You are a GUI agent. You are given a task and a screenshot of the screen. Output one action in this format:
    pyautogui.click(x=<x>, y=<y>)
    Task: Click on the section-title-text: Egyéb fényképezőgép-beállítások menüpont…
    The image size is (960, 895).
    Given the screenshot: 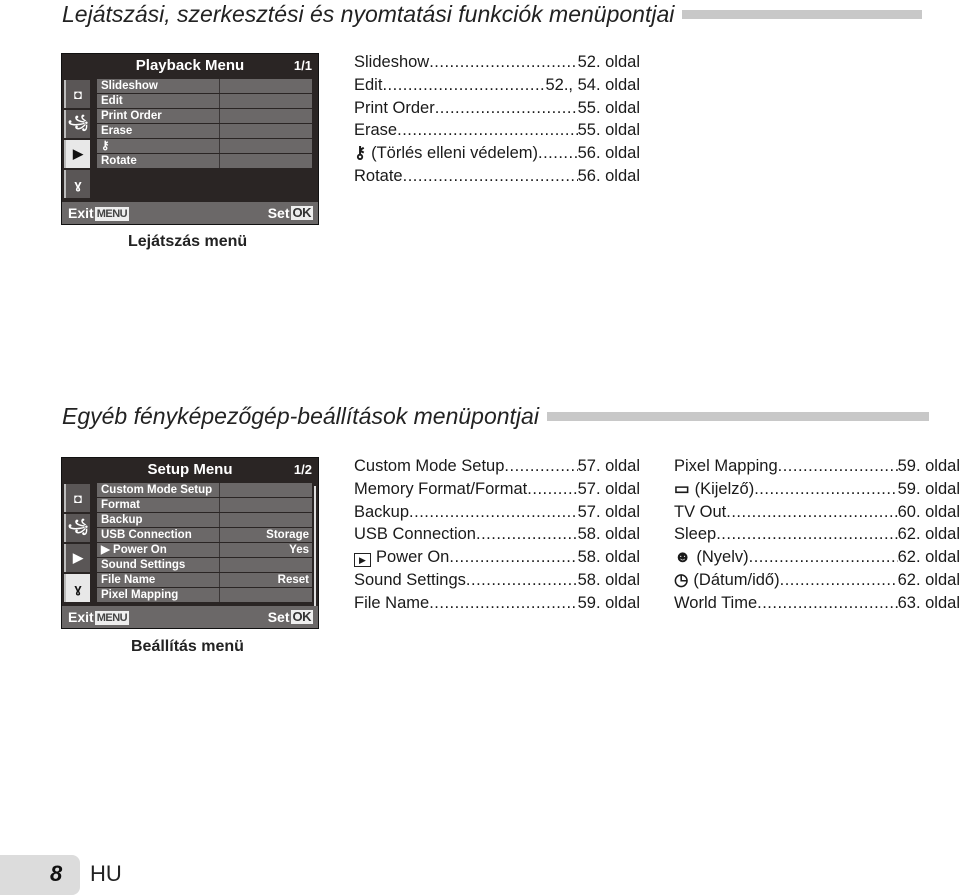 What is the action you would take?
    pyautogui.click(x=300, y=415)
    